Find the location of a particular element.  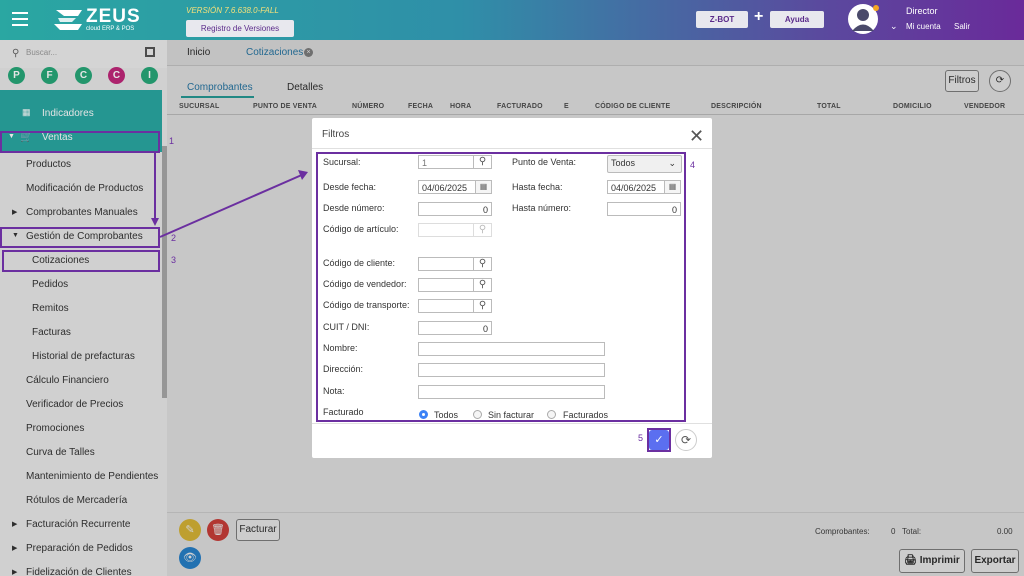

modal-divider is located at coordinates (512, 148).